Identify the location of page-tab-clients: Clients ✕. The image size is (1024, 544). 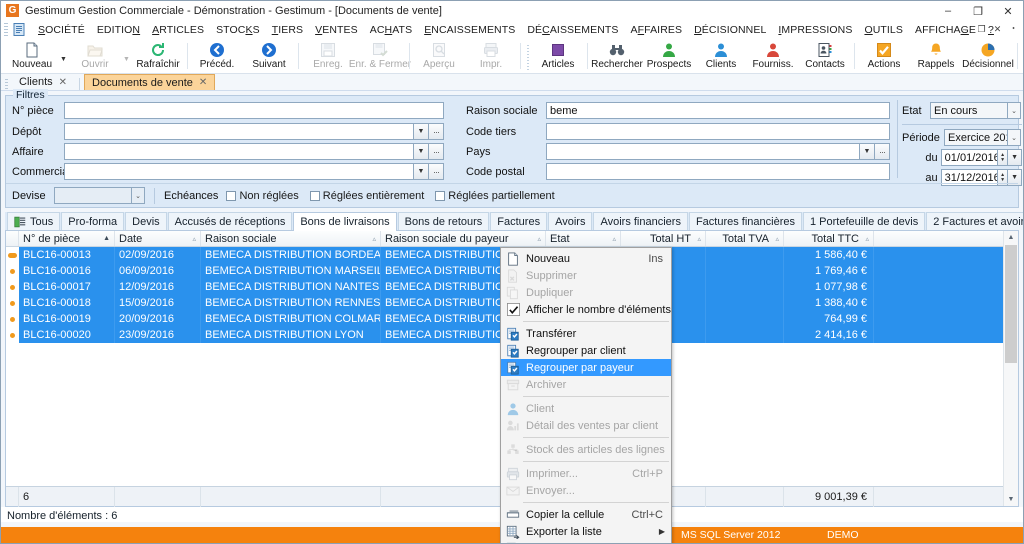
(43, 82).